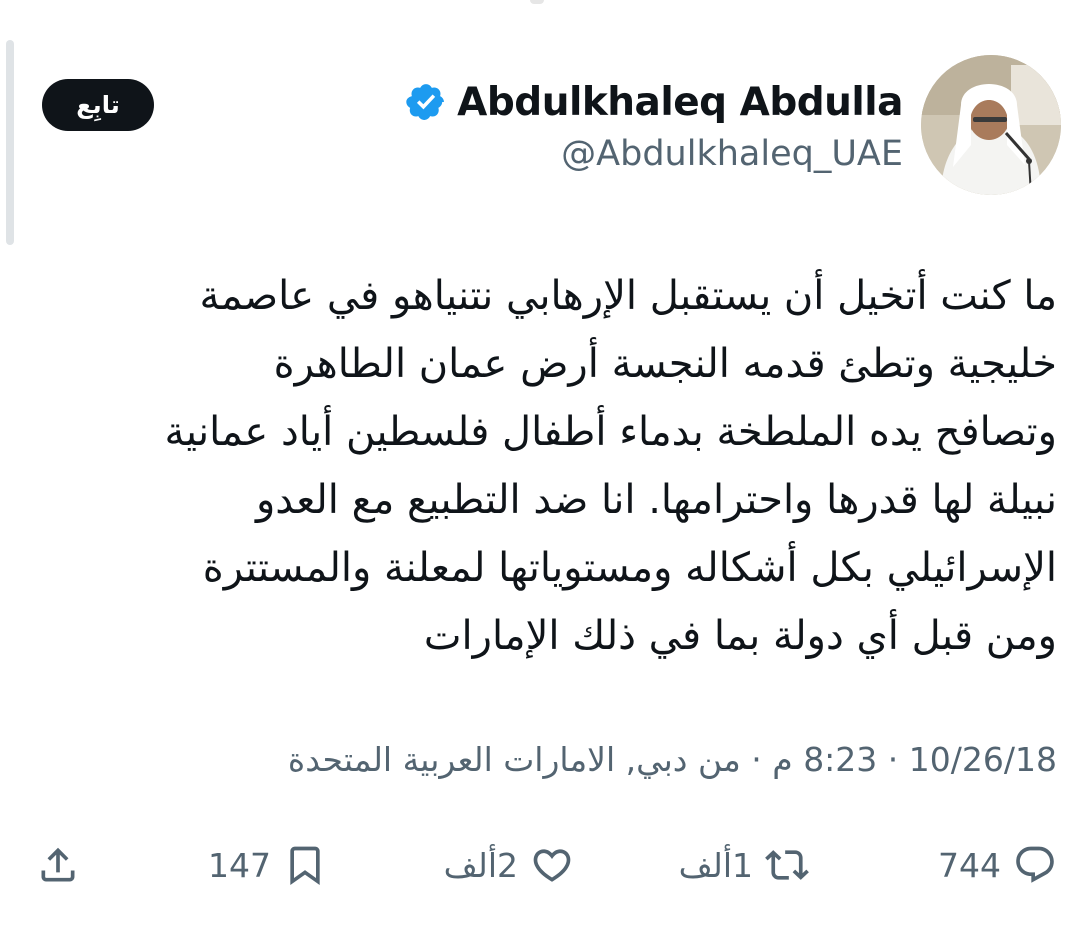 The image size is (1079, 938). I want to click on avatar, so click(991, 125).